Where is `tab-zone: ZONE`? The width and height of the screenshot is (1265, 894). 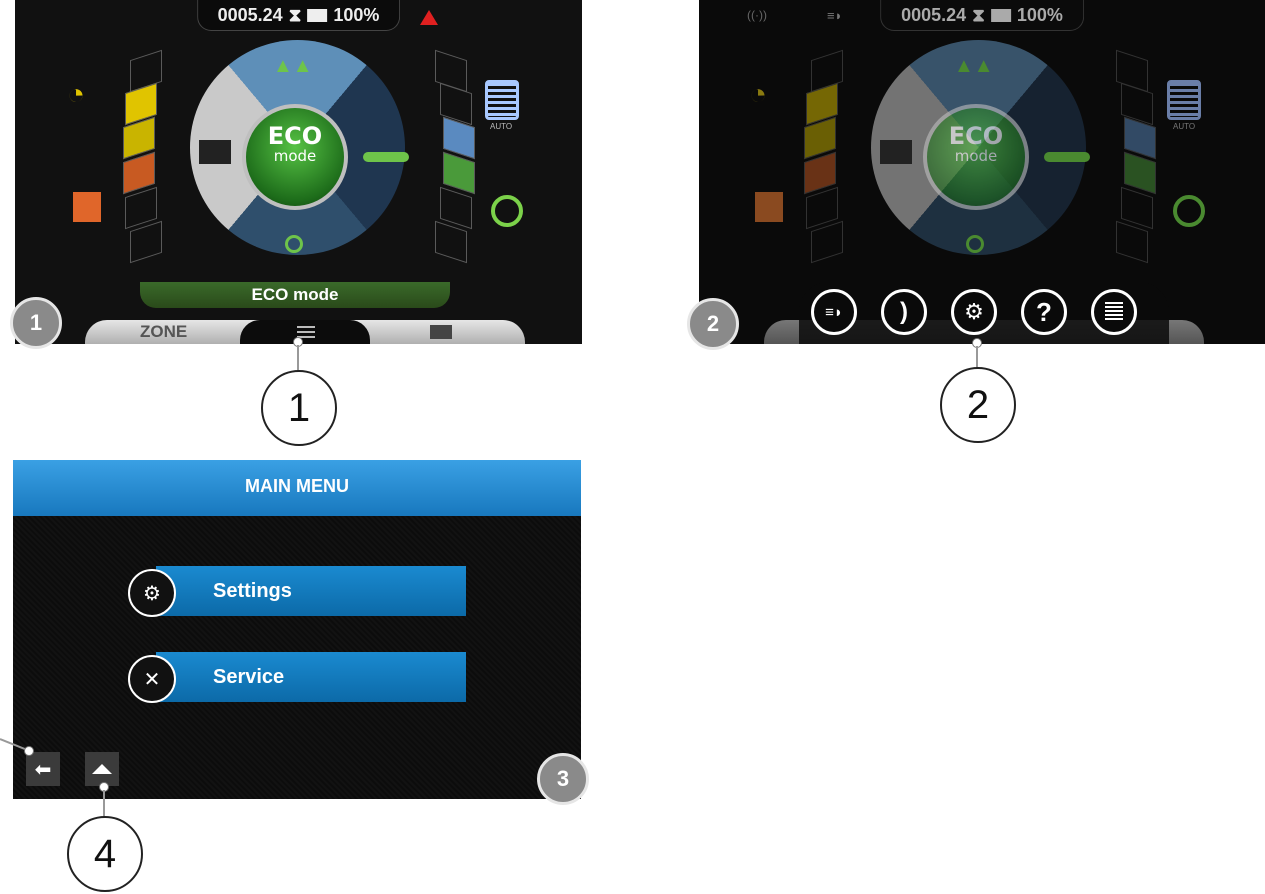 tab-zone: ZONE is located at coordinates (163, 332).